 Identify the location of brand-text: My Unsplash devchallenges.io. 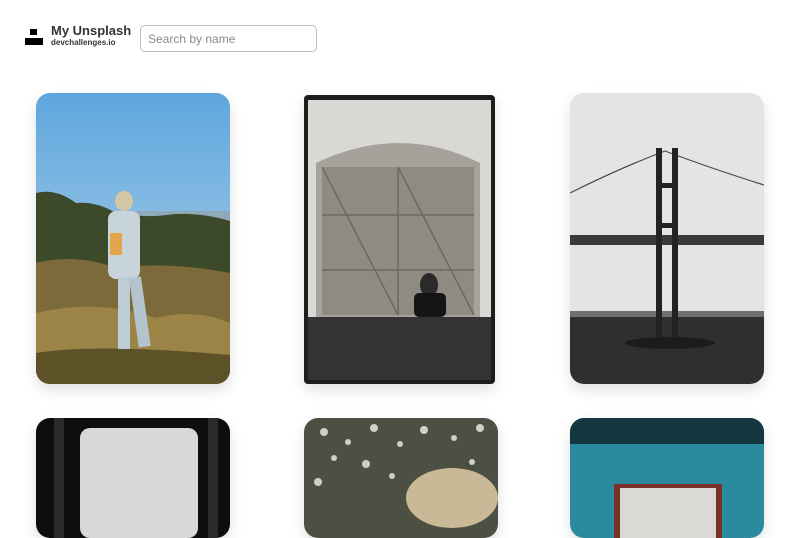
(91, 35).